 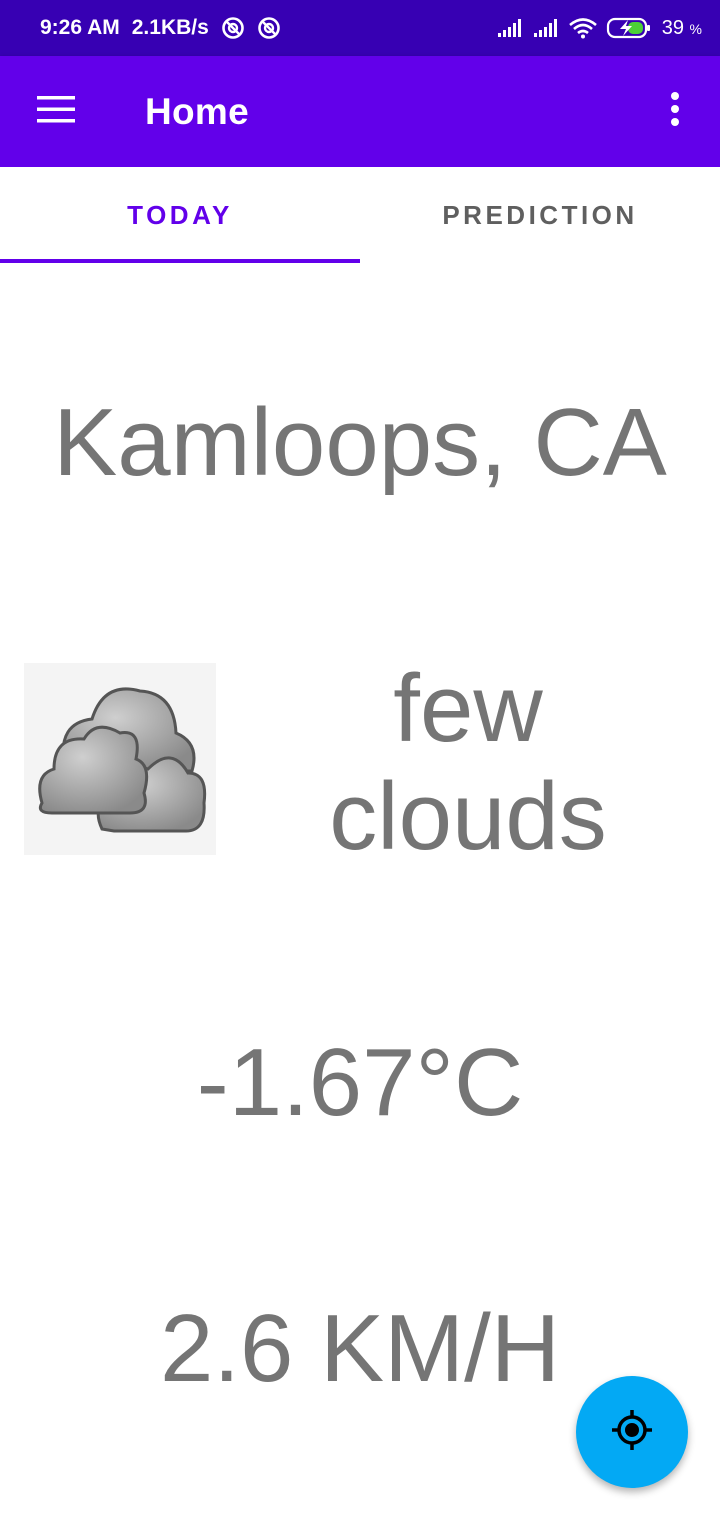 What do you see at coordinates (468, 816) in the screenshot?
I see `condition-line: clouds` at bounding box center [468, 816].